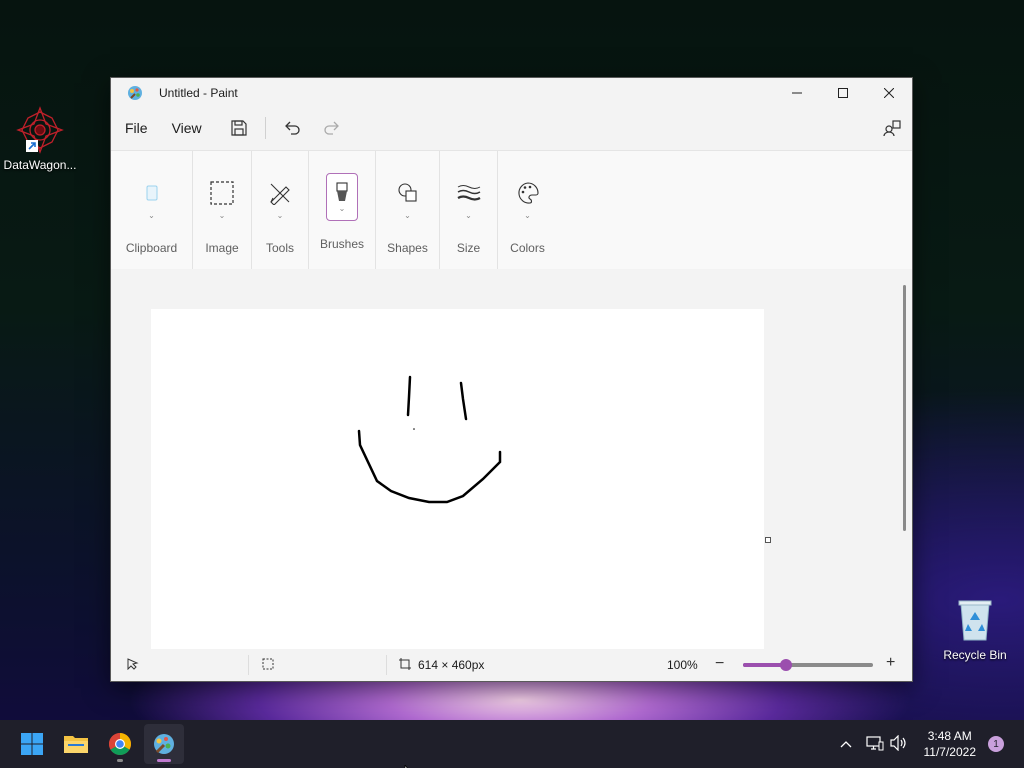 The width and height of the screenshot is (1024, 768). Describe the element at coordinates (682, 665) in the screenshot. I see `zoom-percentage: 100%` at that location.